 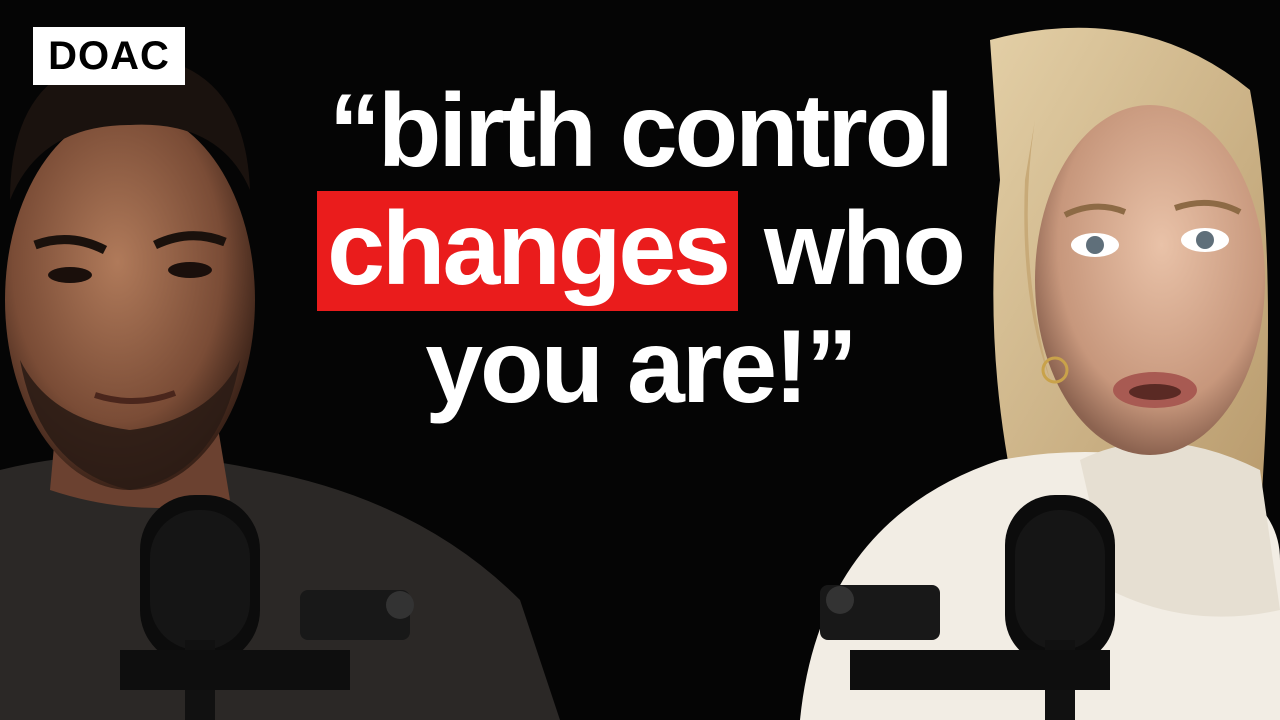 I want to click on headline-line-2: changes who, so click(x=640, y=250).